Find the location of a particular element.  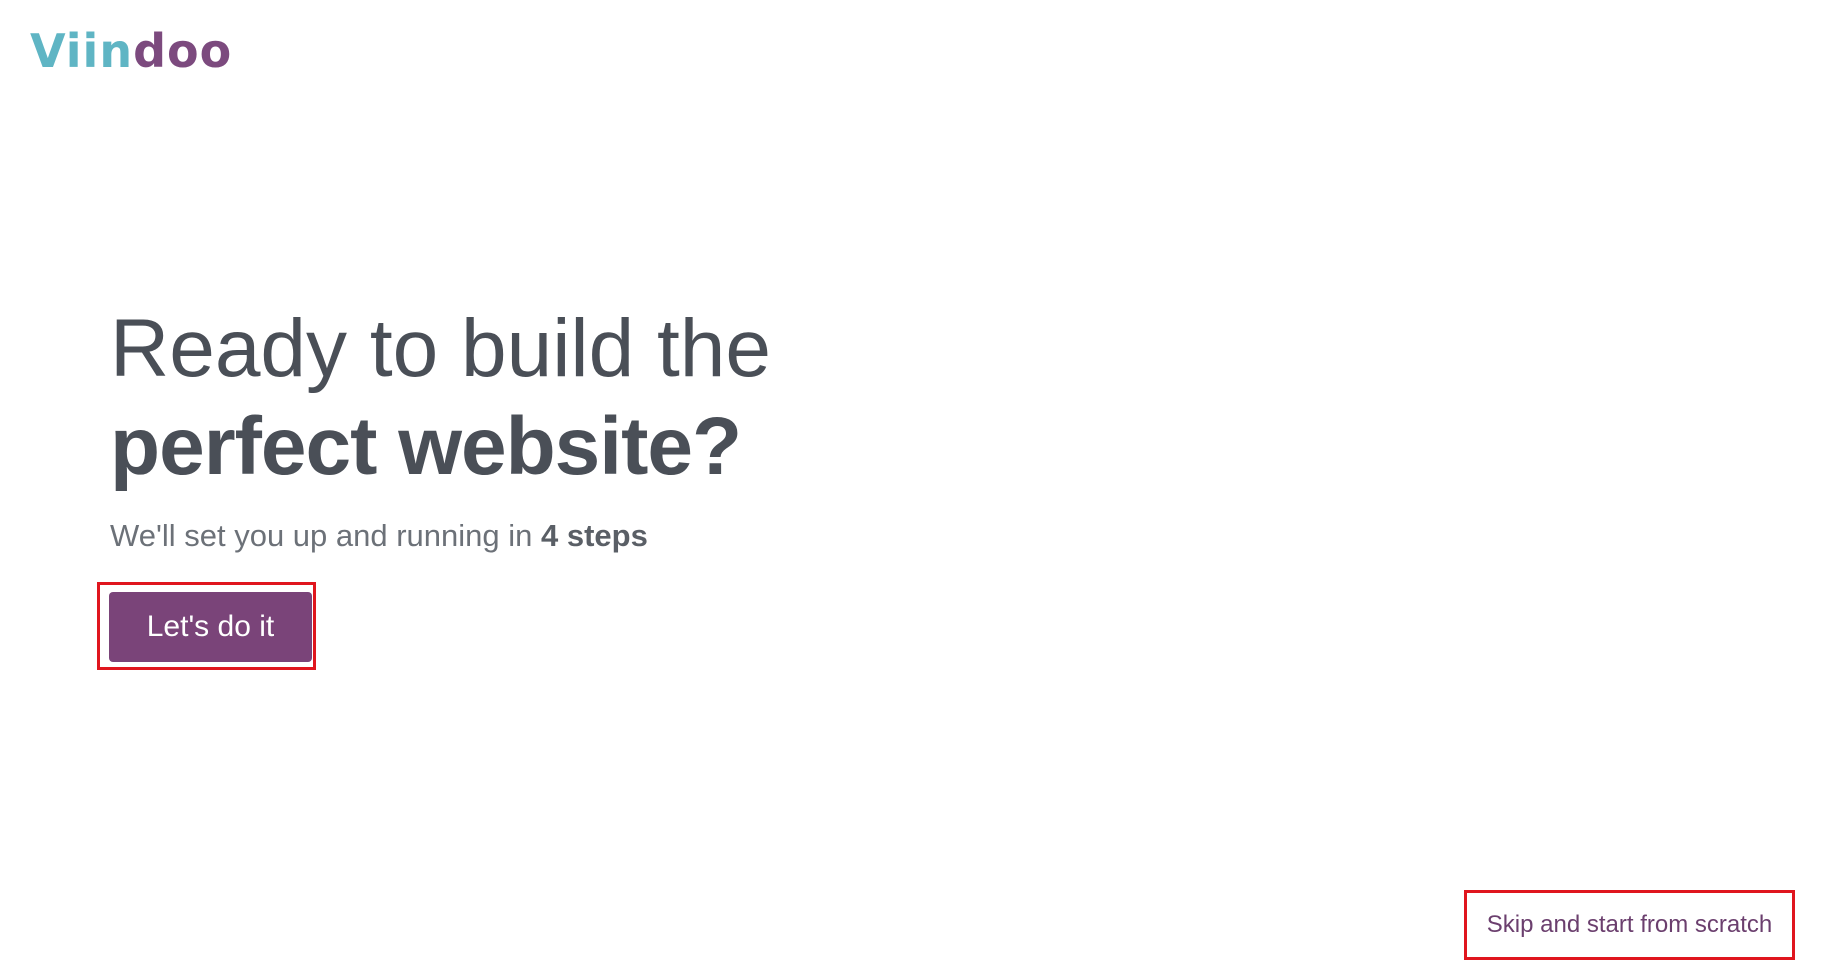

hero-subtitle: We'll set you up and running in 4 steps is located at coordinates (440, 536).